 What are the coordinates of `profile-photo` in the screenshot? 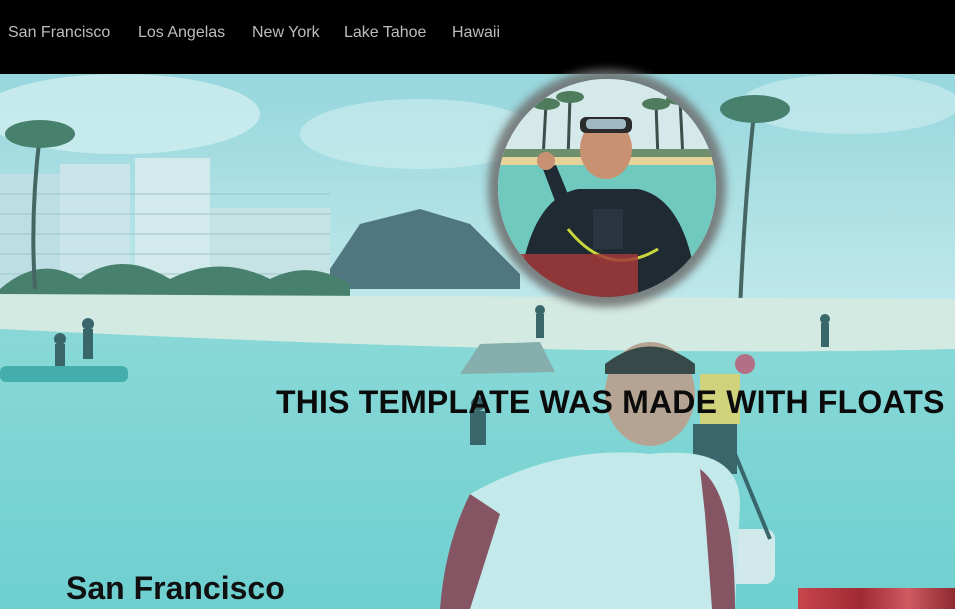 It's located at (607, 188).